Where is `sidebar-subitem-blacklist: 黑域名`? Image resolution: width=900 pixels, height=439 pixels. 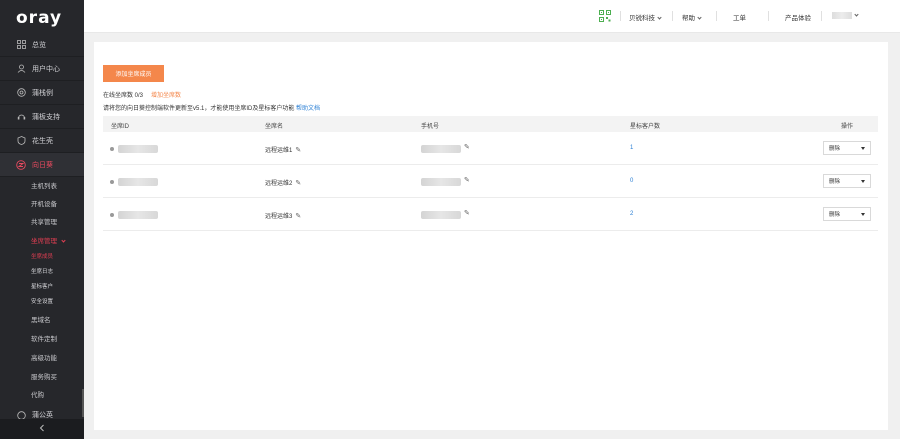
sidebar-subitem-blacklist: 黑域名 is located at coordinates (41, 319).